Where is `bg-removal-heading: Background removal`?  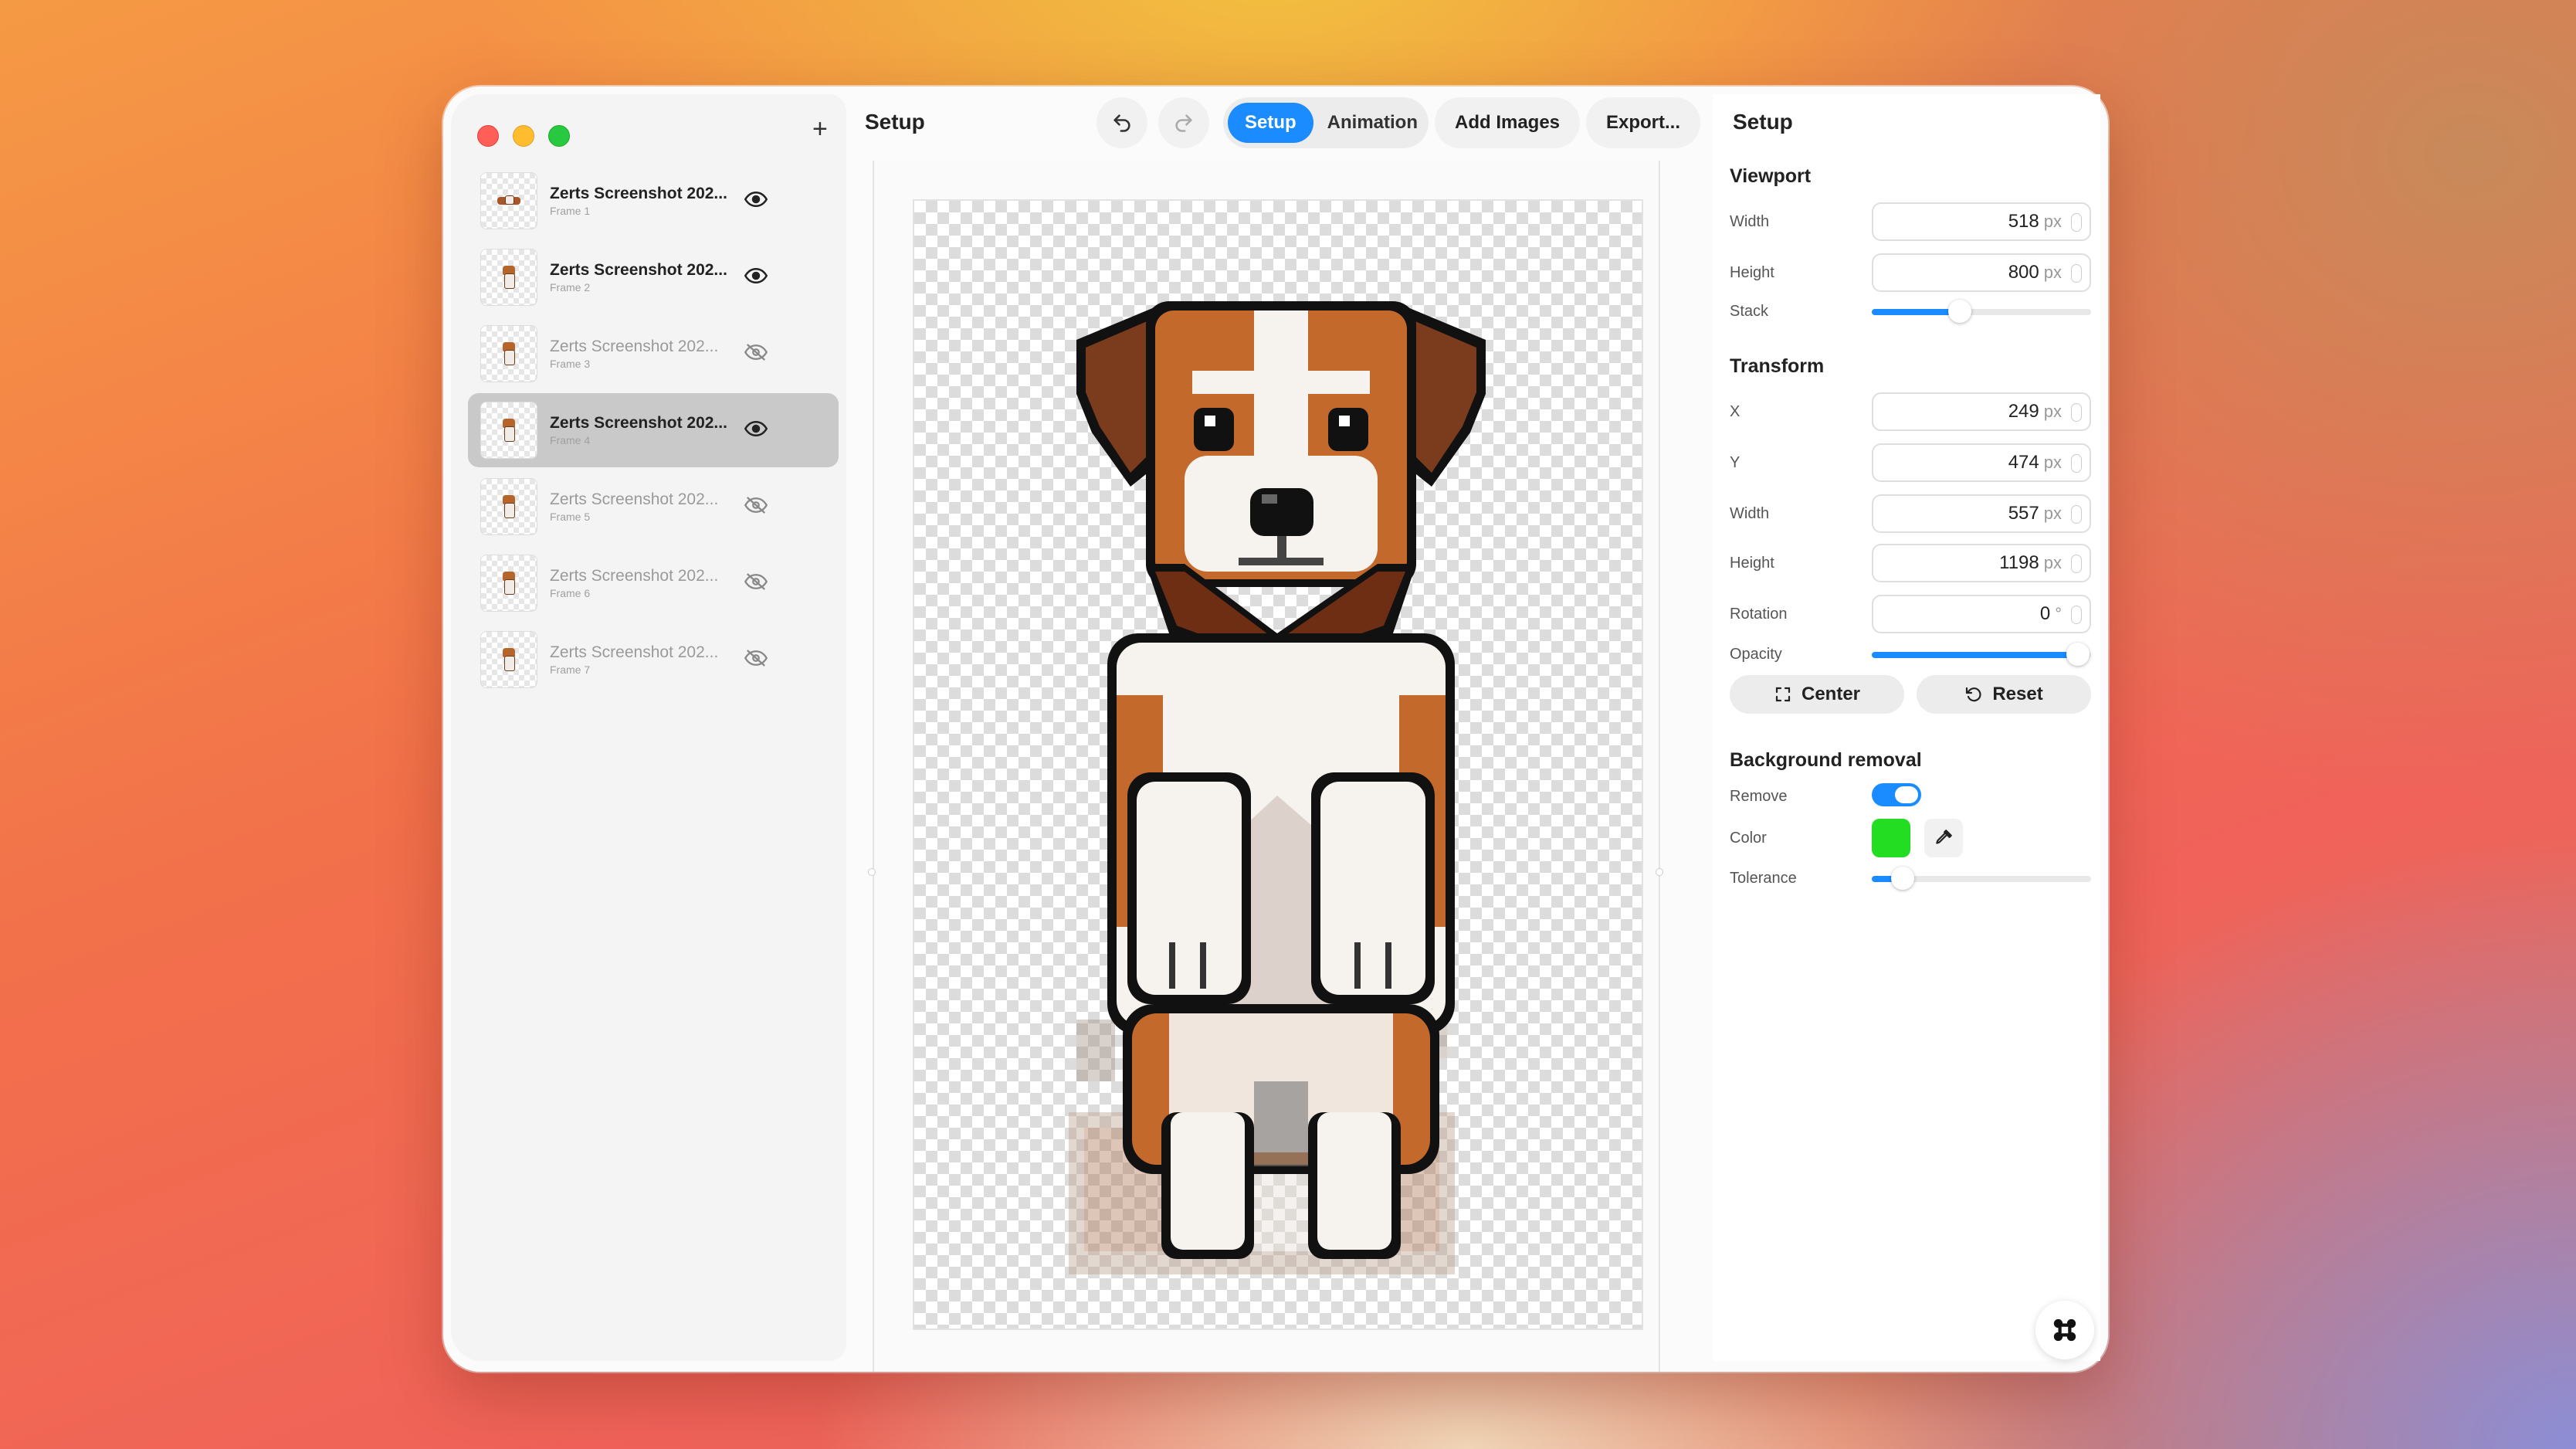 bg-removal-heading: Background removal is located at coordinates (1826, 760).